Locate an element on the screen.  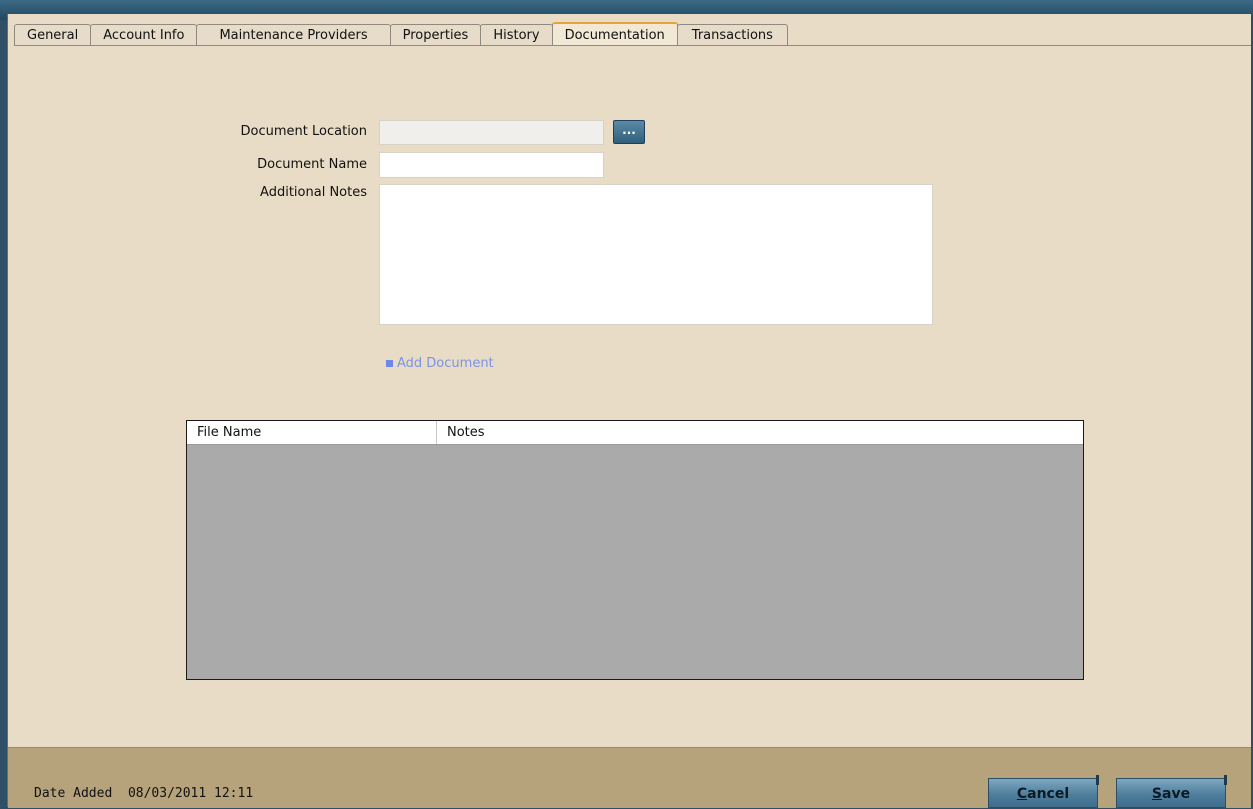
tab-label: Maintenance Providers is located at coordinates (293, 35).